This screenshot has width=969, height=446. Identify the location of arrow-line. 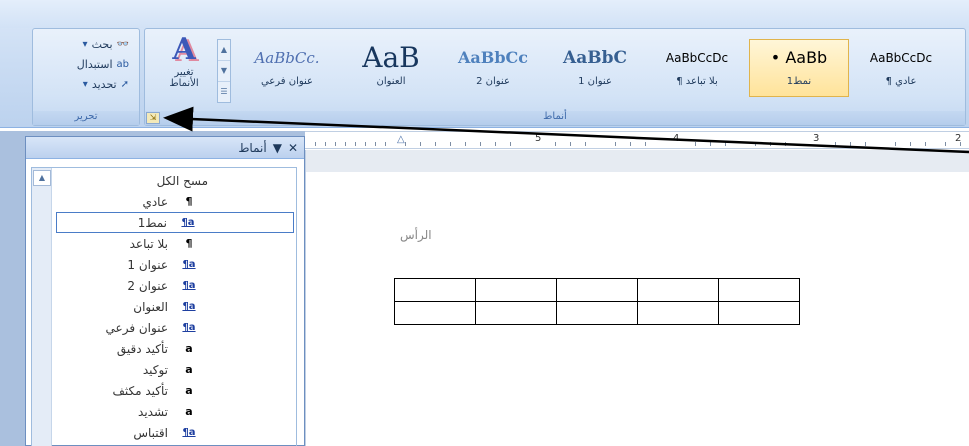
(566, 130).